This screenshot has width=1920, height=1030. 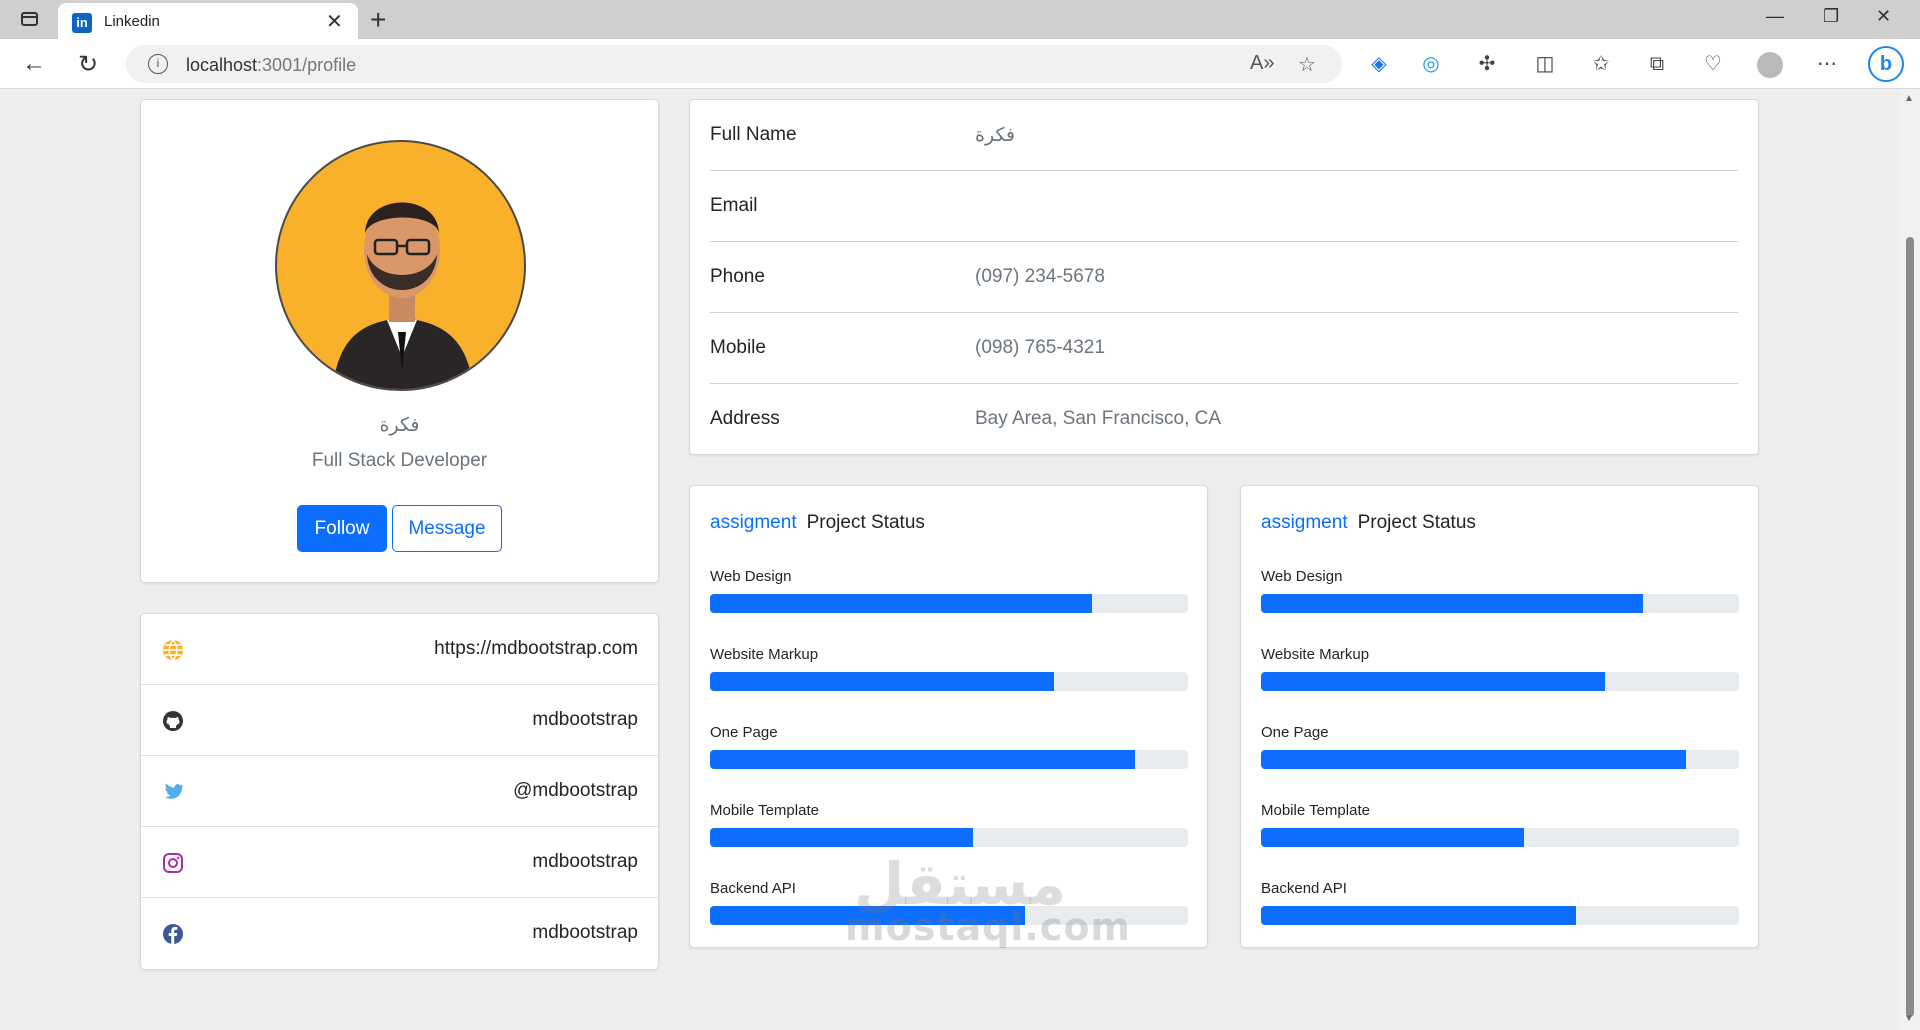 What do you see at coordinates (1224, 135) in the screenshot?
I see `detail-row-full-name: Full Name فكرة` at bounding box center [1224, 135].